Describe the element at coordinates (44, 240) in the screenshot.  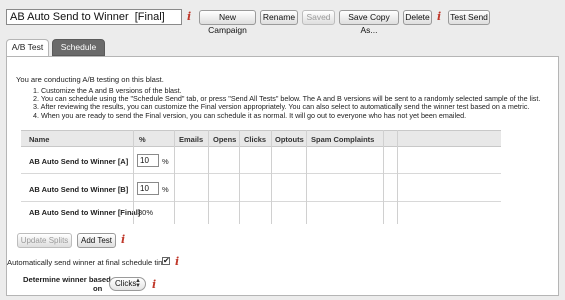
I see `update-splits-button: Update Splits` at that location.